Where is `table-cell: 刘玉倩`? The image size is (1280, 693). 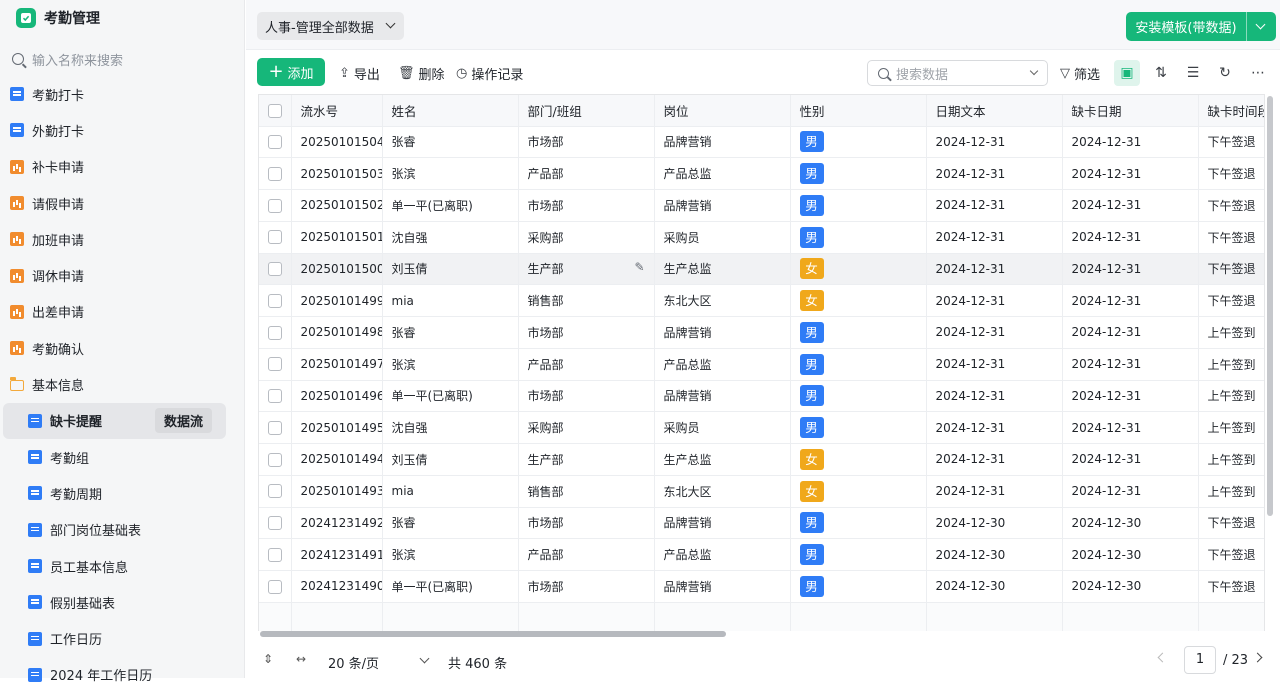
table-cell: 刘玉倩 is located at coordinates (450, 459).